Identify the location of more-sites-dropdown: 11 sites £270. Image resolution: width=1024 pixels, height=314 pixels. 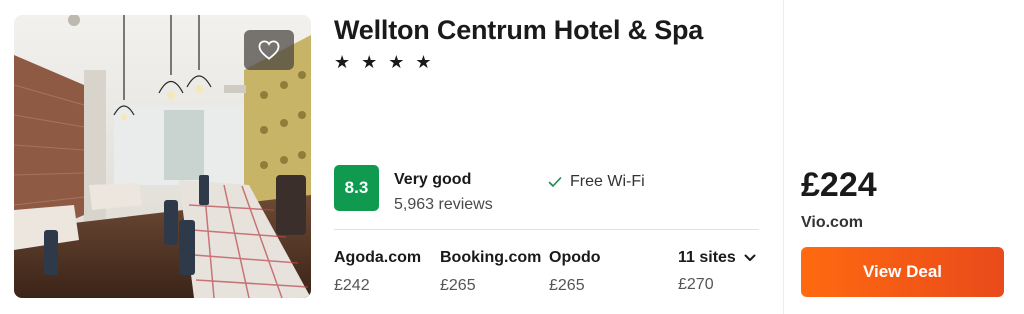
(717, 271).